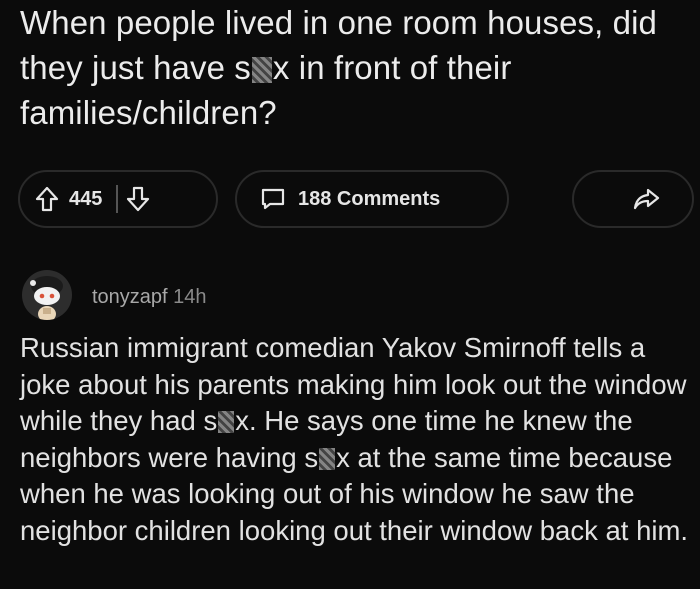 Image resolution: width=700 pixels, height=589 pixels. Describe the element at coordinates (273, 199) in the screenshot. I see `speech-bubble-icon` at that location.